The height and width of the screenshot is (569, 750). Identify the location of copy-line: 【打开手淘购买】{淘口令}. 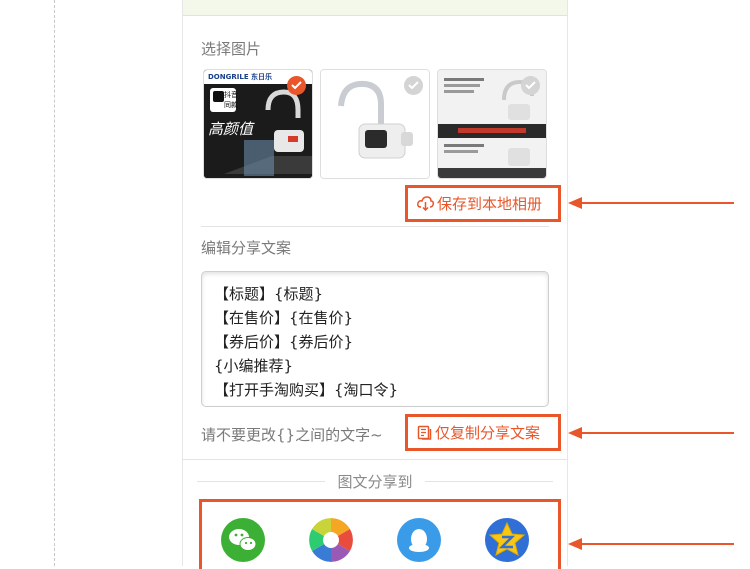
(306, 390).